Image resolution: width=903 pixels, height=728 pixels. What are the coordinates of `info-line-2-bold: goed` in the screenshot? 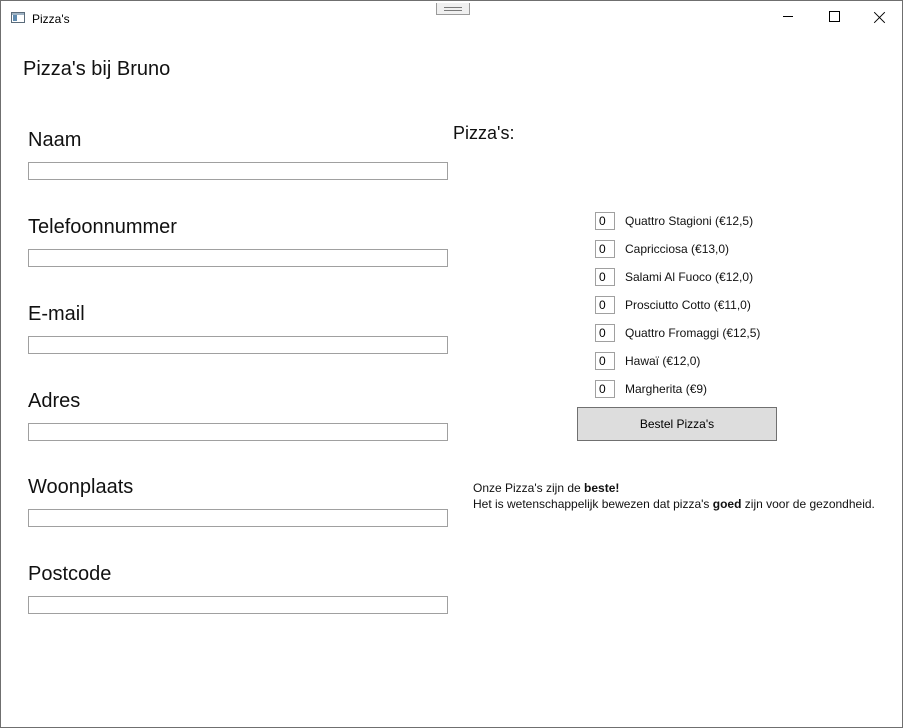 It's located at (727, 504).